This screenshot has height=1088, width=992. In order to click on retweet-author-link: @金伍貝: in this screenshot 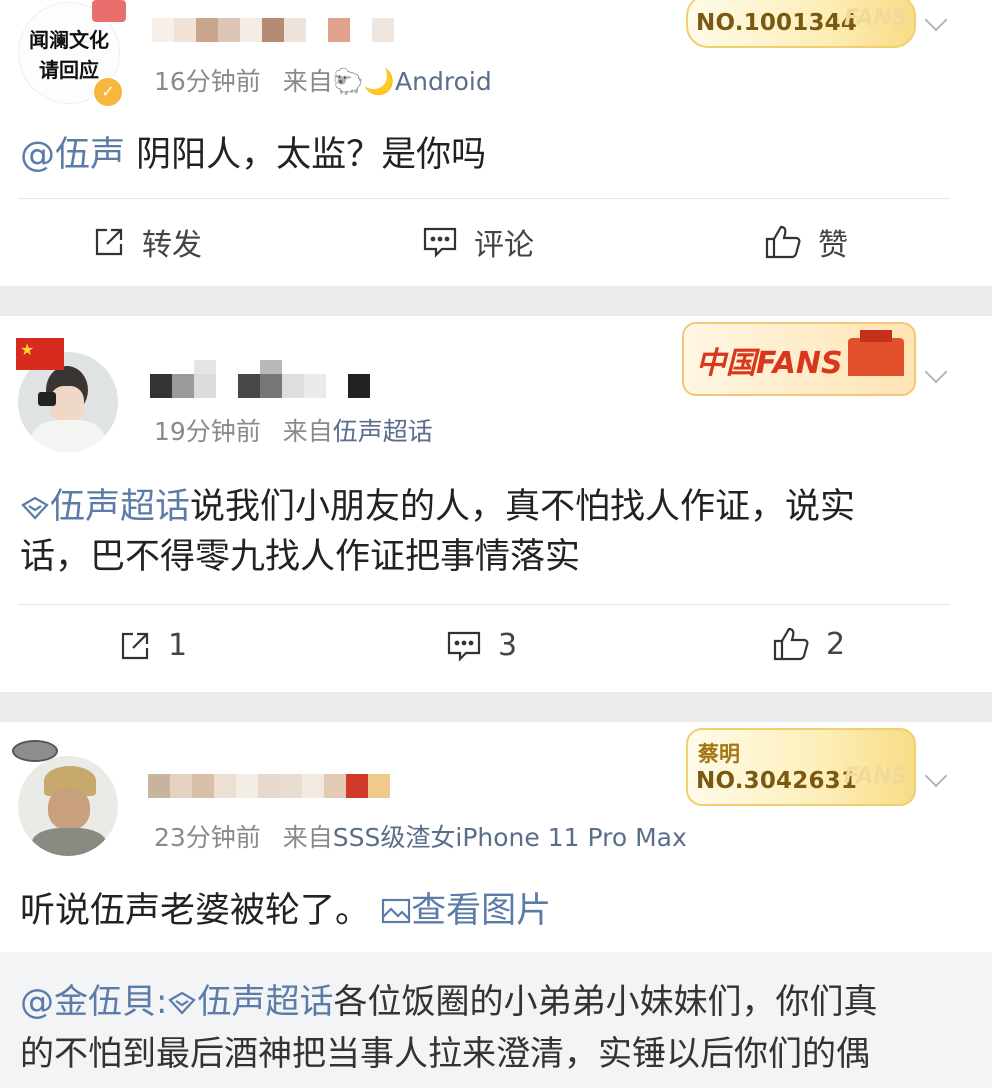, I will do `click(93, 1002)`.